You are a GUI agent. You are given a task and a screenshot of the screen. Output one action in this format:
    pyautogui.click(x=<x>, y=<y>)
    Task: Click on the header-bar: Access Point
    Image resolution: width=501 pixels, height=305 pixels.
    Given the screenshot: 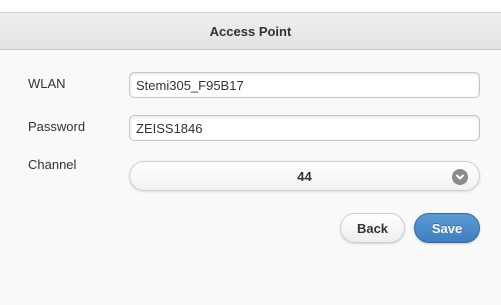 What is the action you would take?
    pyautogui.click(x=250, y=31)
    